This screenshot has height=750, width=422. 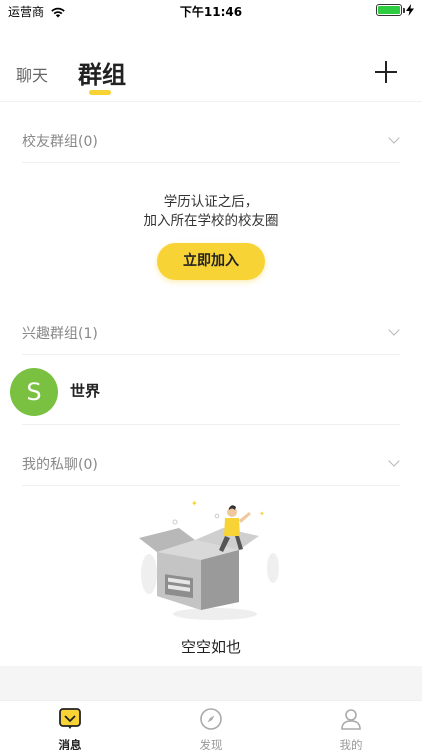 What do you see at coordinates (211, 140) in the screenshot?
I see `section-alumni-header: 校友群组(0)` at bounding box center [211, 140].